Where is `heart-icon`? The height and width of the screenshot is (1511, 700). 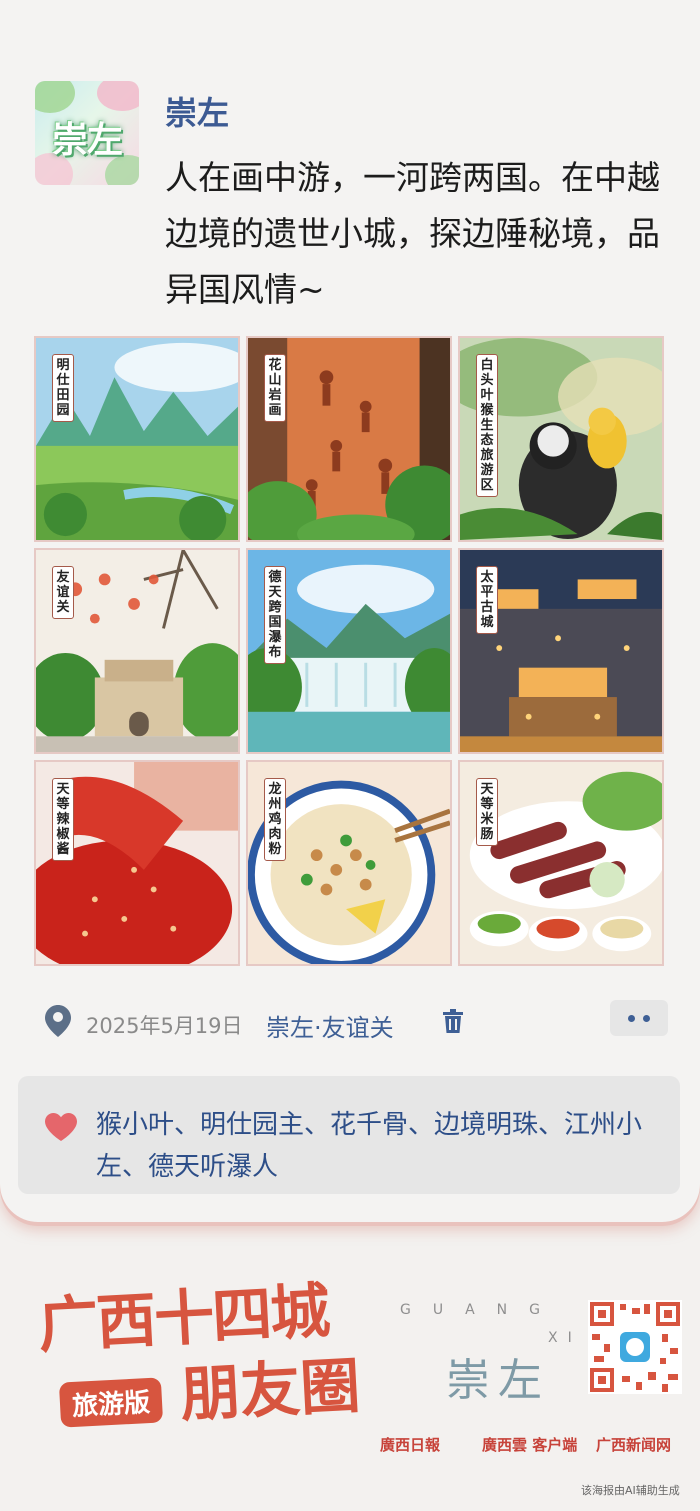 heart-icon is located at coordinates (61, 1129).